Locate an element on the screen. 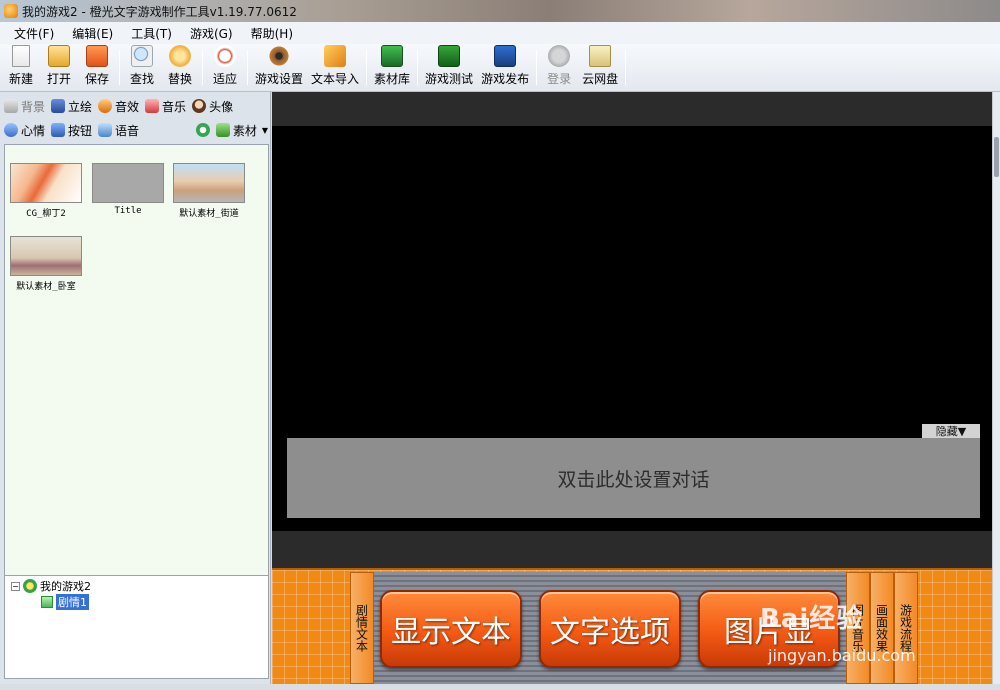 This screenshot has width=1000, height=690. find-label: 查找 is located at coordinates (141, 79).